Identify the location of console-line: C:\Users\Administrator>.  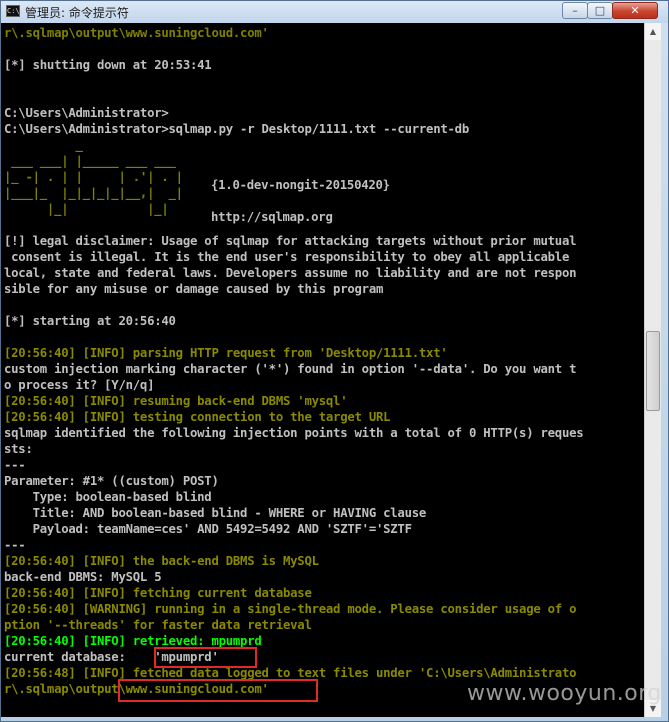
(86, 113).